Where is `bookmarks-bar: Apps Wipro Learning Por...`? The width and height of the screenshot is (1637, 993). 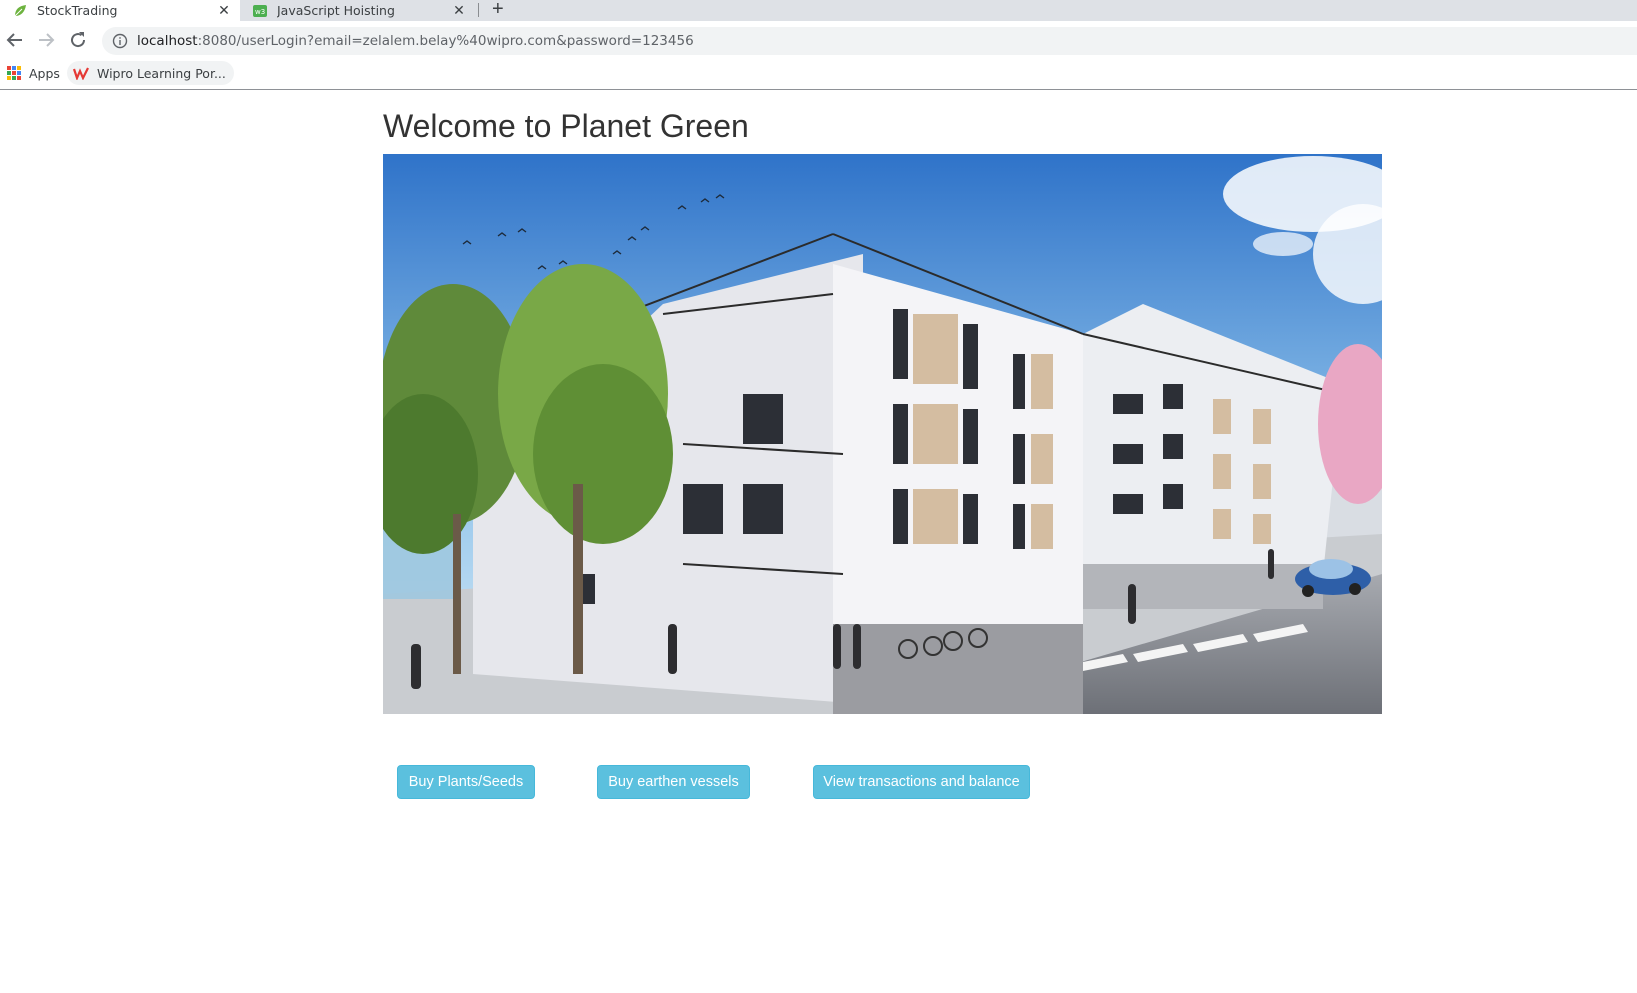
bookmarks-bar: Apps Wipro Learning Por... is located at coordinates (818, 74).